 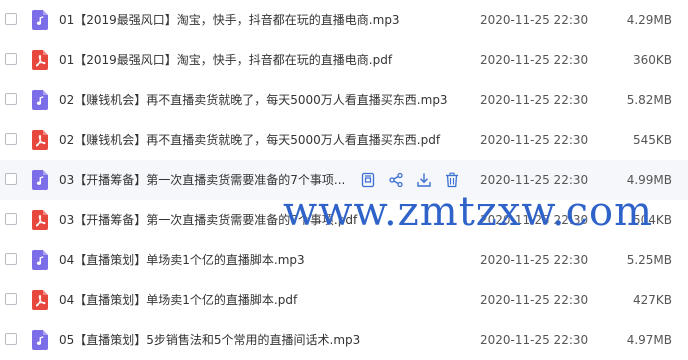 What do you see at coordinates (649, 260) in the screenshot?
I see `file-size: 5.25MB` at bounding box center [649, 260].